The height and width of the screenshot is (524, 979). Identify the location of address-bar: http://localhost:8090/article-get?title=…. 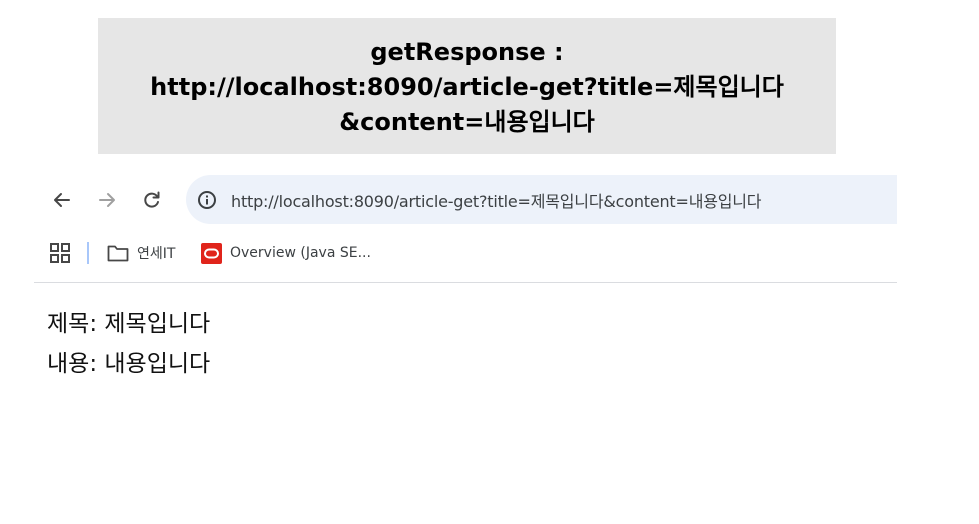
(541, 199).